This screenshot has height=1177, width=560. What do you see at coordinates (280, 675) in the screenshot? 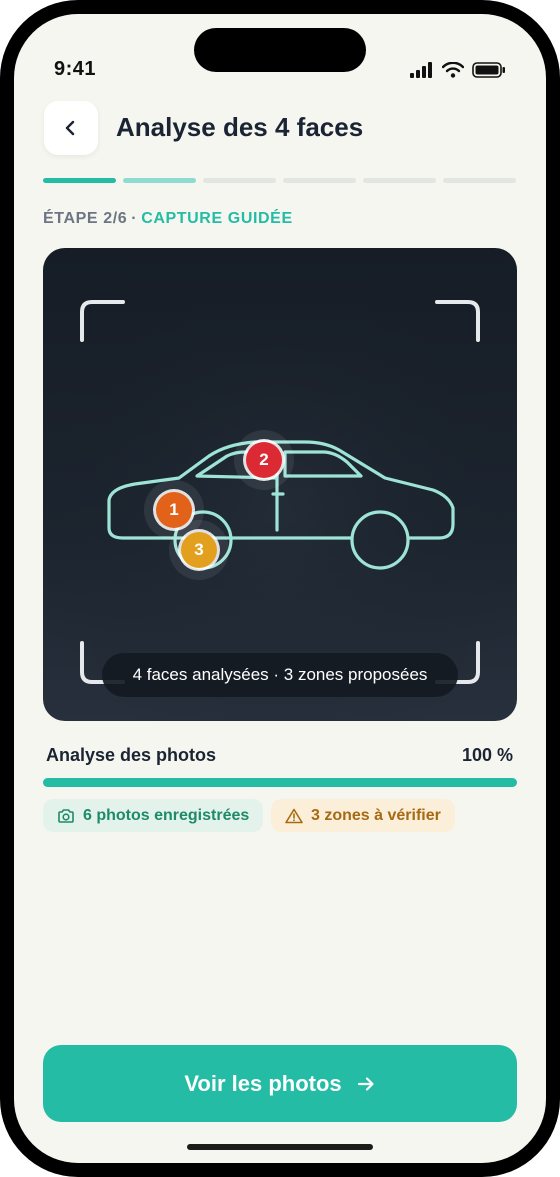
I see `capture-summary: 4 faces analysées · 3 zones proposées` at bounding box center [280, 675].